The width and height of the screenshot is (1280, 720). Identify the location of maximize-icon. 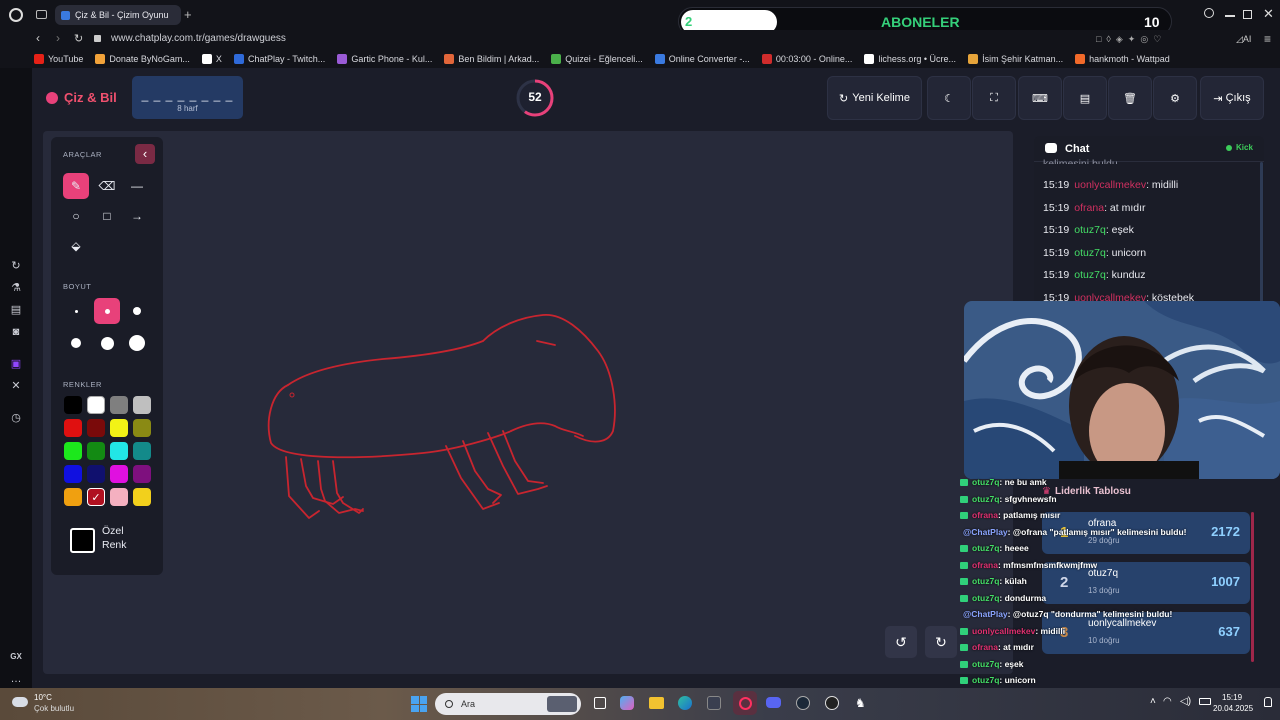
(1247, 14).